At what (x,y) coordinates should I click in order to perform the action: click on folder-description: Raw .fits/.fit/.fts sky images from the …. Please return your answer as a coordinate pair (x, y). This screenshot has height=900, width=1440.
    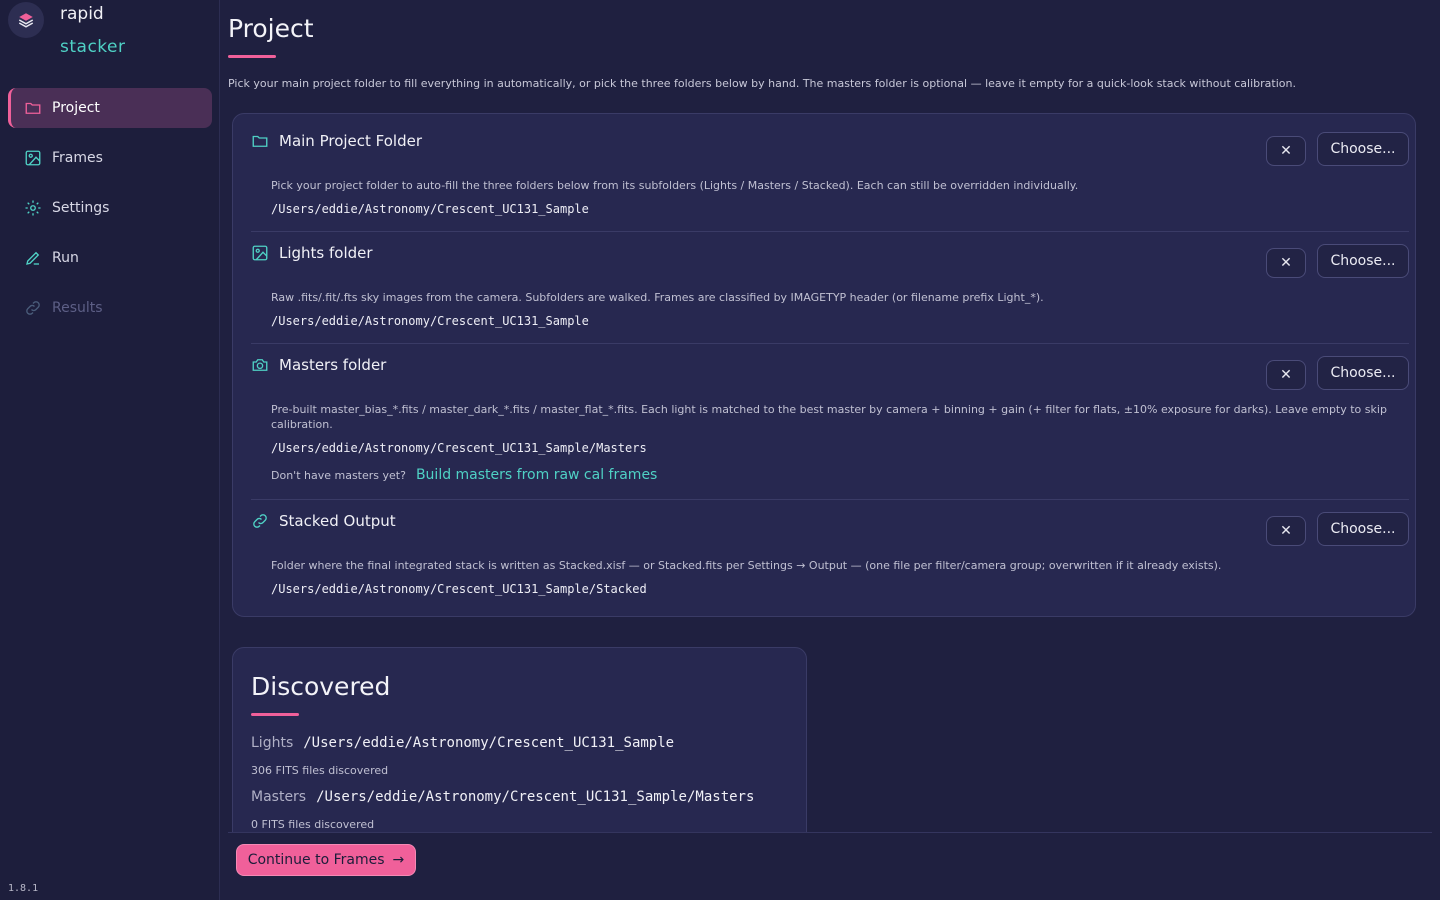
    Looking at the image, I should click on (657, 297).